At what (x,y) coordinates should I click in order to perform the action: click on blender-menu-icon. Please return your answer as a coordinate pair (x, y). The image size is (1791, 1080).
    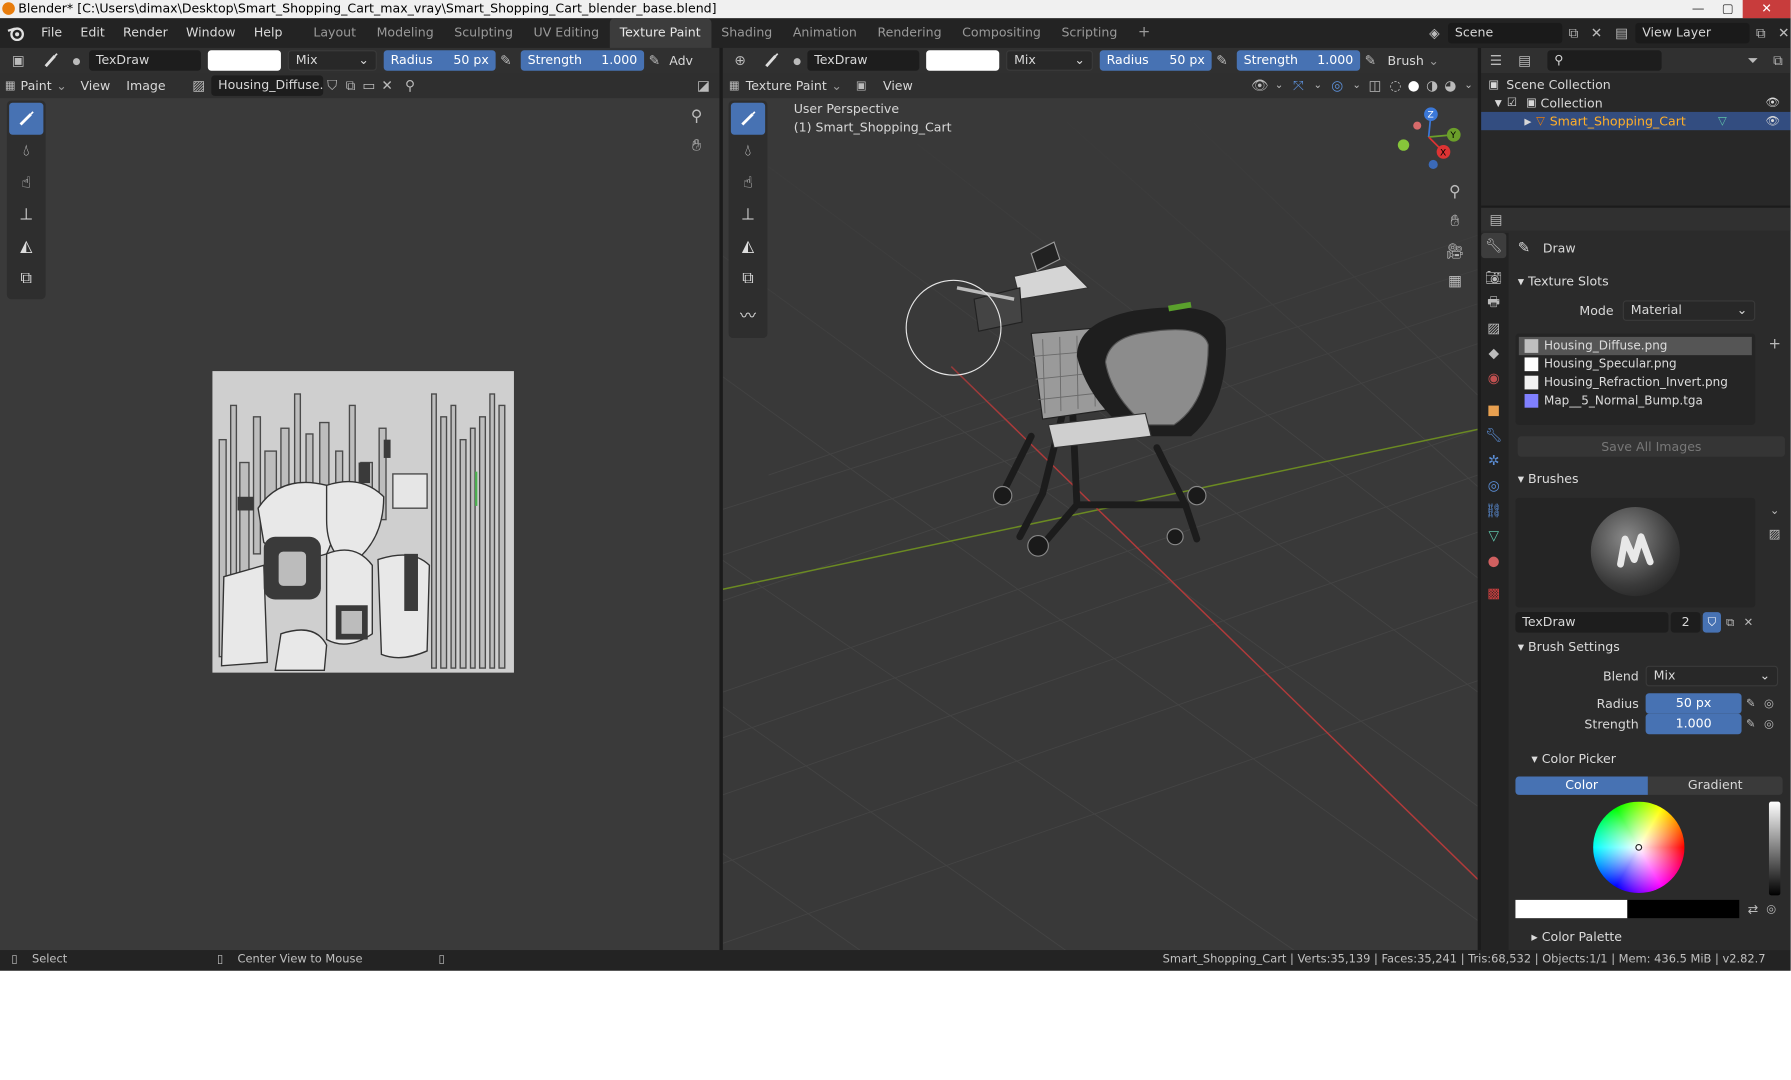
    Looking at the image, I should click on (16, 33).